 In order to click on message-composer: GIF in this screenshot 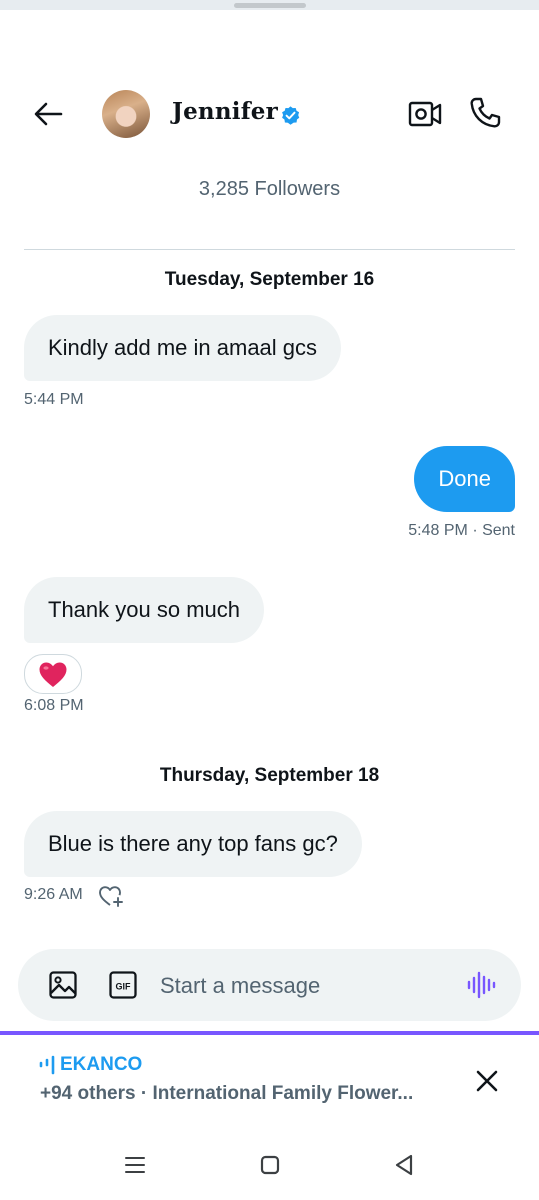, I will do `click(269, 985)`.